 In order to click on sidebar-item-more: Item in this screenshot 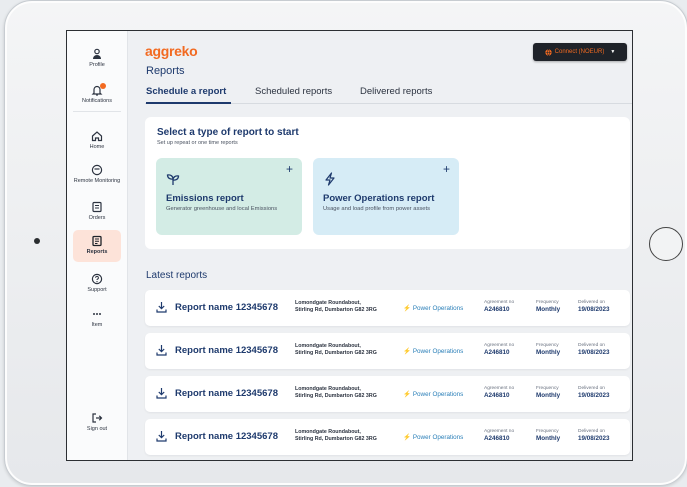, I will do `click(97, 318)`.